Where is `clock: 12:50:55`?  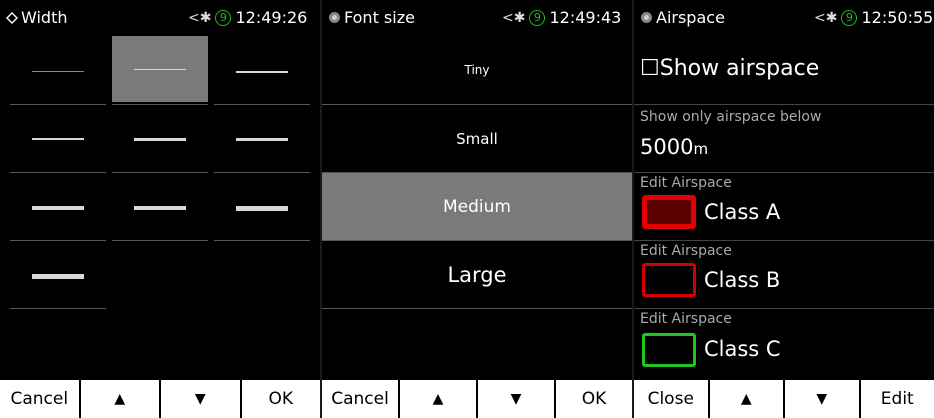 clock: 12:50:55 is located at coordinates (897, 17).